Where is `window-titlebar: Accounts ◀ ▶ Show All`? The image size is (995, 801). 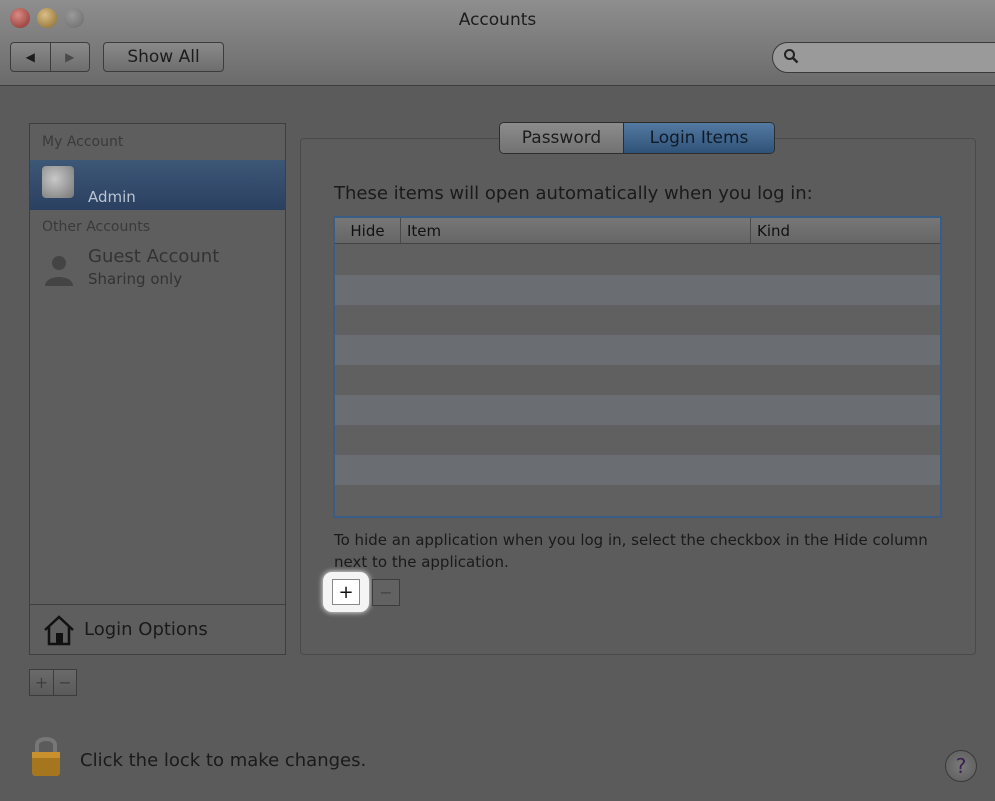
window-titlebar: Accounts ◀ ▶ Show All is located at coordinates (497, 43).